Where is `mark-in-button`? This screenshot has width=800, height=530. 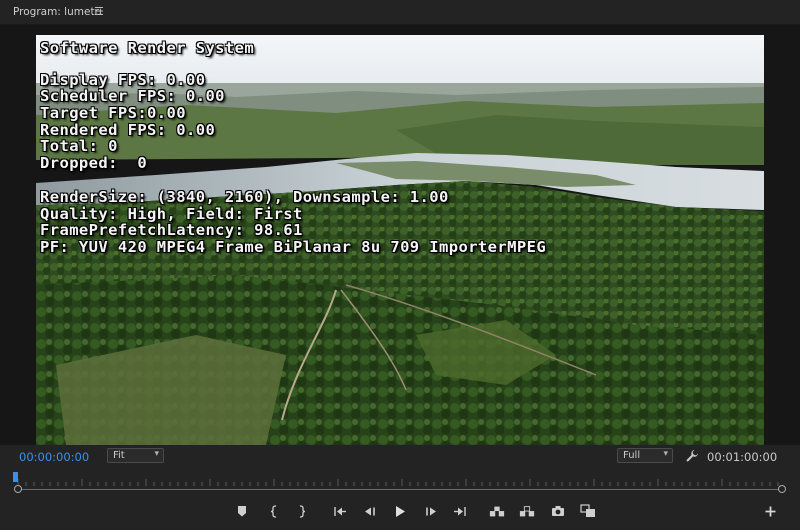
mark-in-button is located at coordinates (274, 511).